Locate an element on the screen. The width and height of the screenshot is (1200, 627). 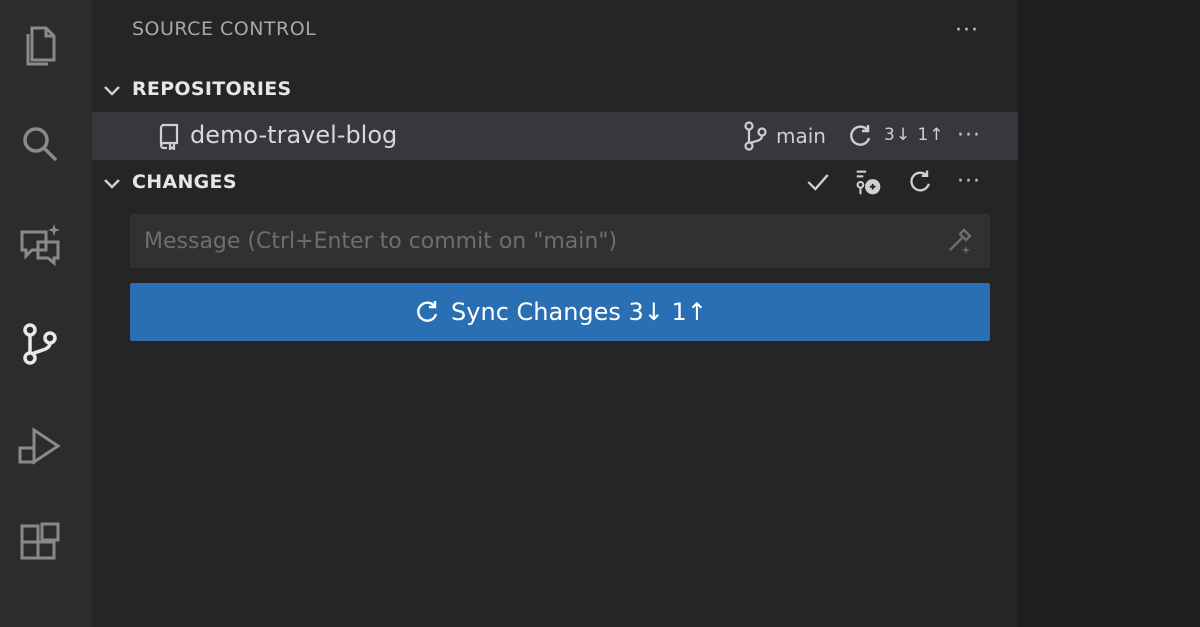
sidebar-more-button: ··· is located at coordinates (967, 31).